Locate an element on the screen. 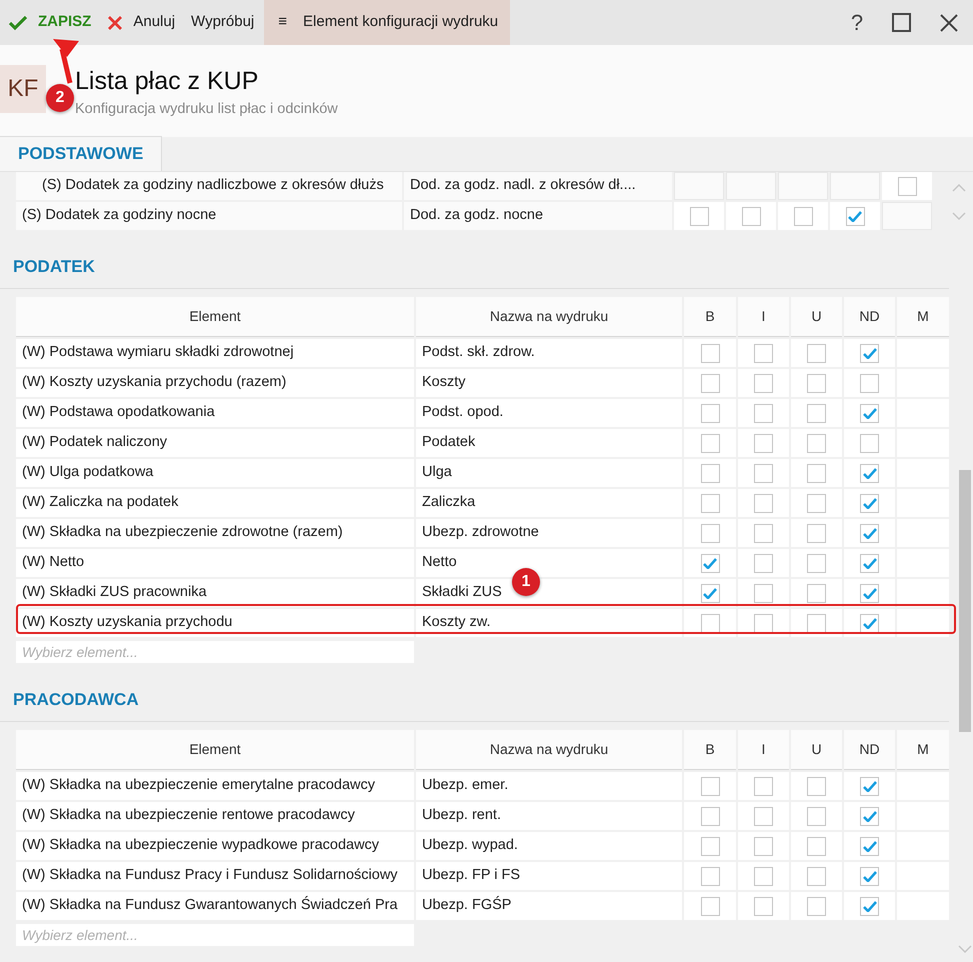  help-button: ? is located at coordinates (857, 22).